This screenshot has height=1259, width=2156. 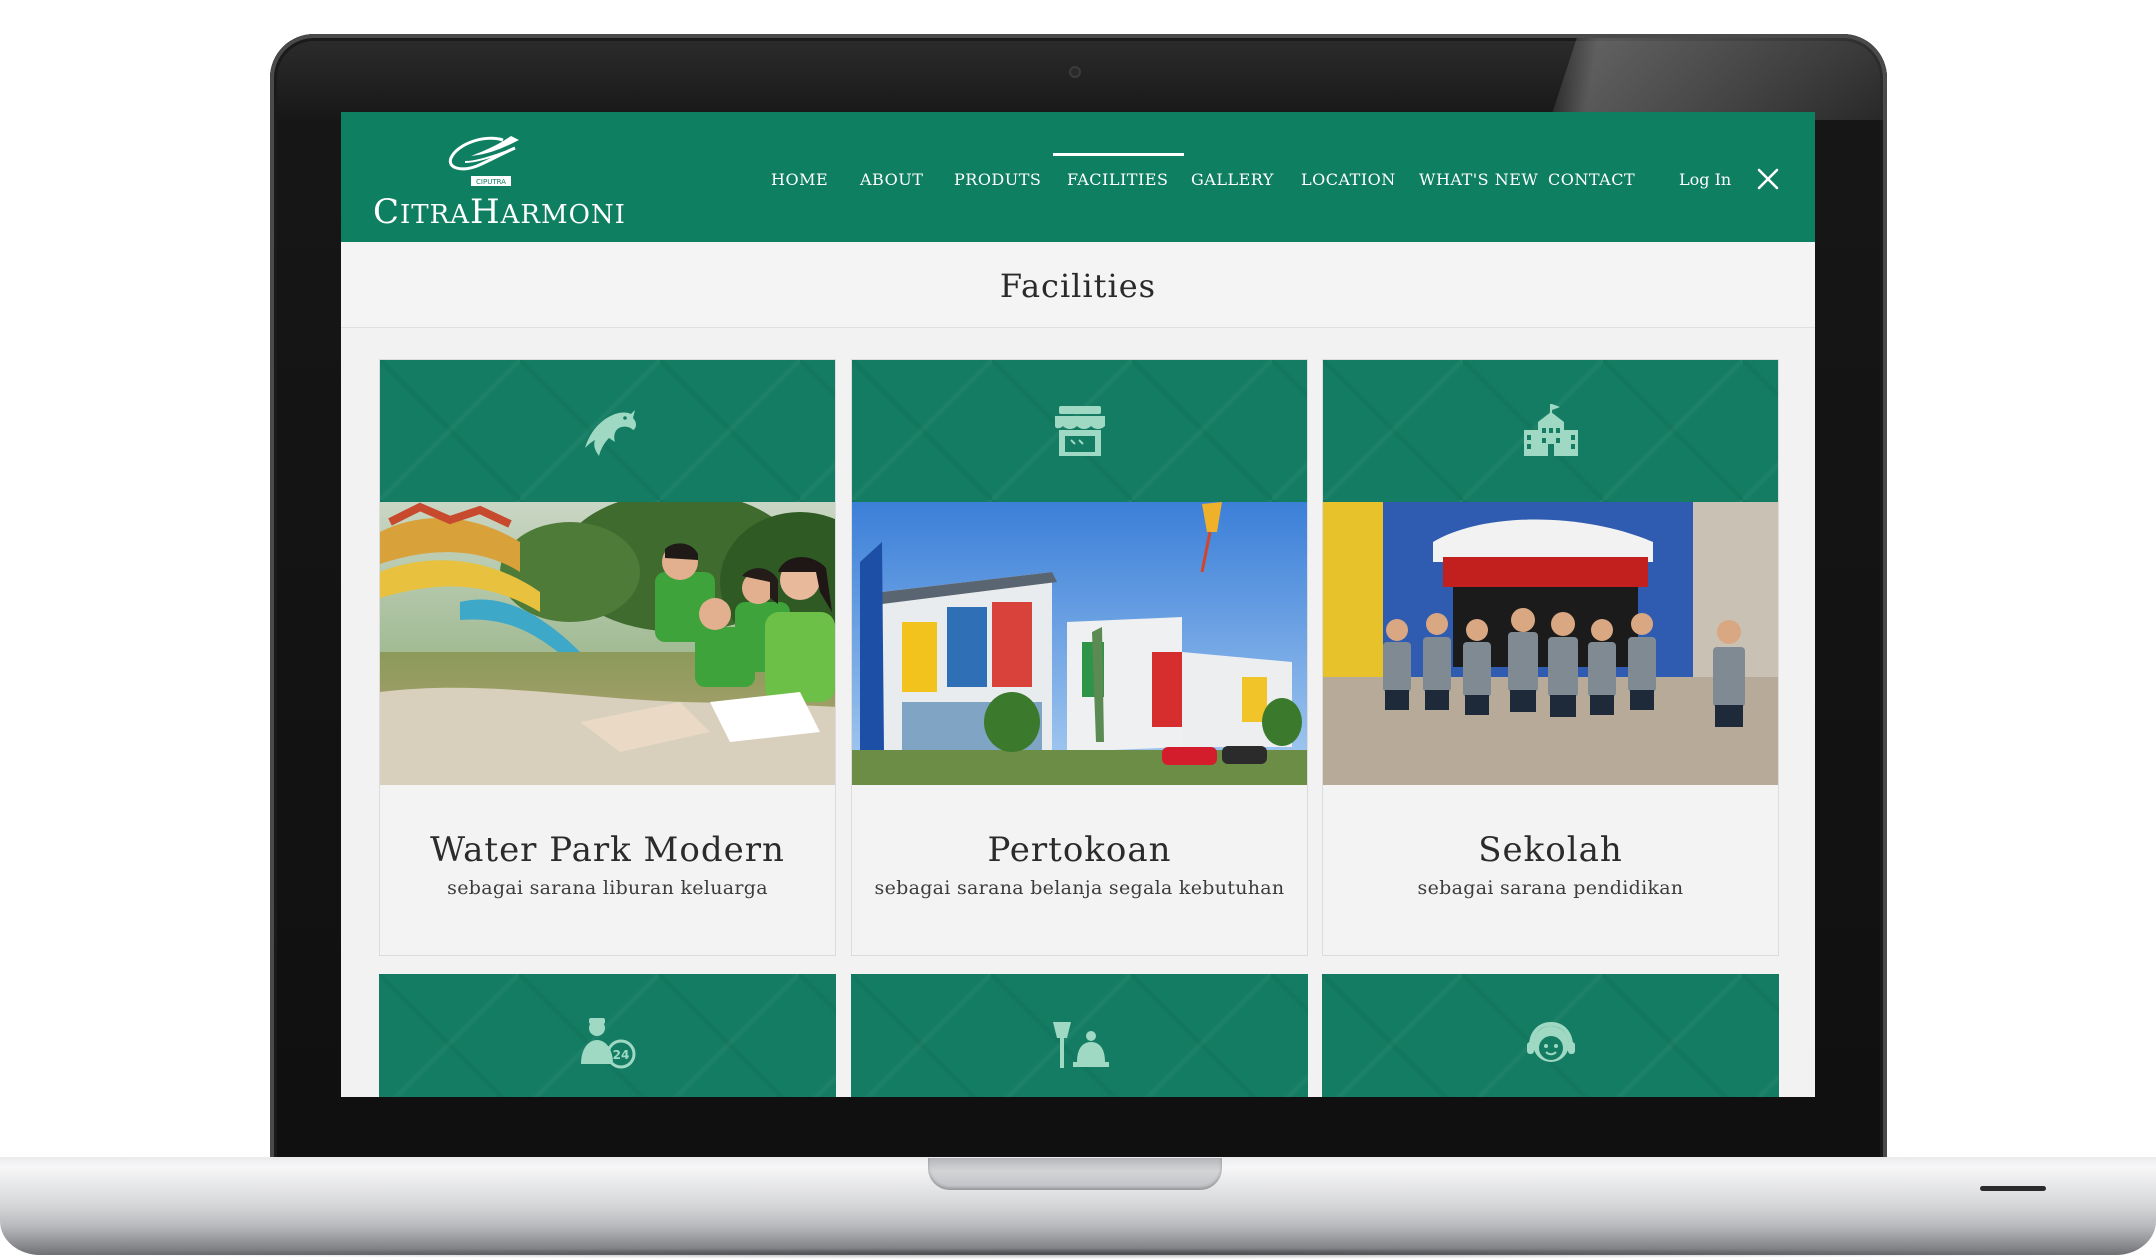 I want to click on nav-home: HOME, so click(x=799, y=179).